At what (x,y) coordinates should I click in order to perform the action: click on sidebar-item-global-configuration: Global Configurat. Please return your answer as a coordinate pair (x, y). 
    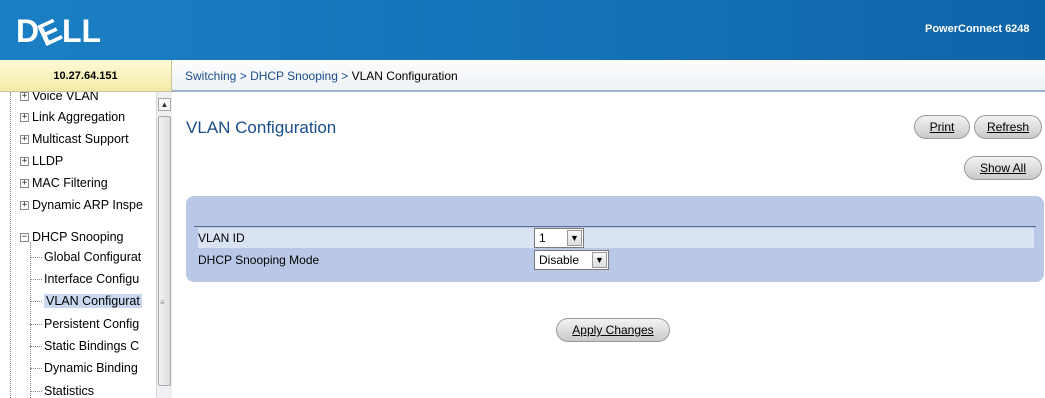
    Looking at the image, I should click on (85, 257).